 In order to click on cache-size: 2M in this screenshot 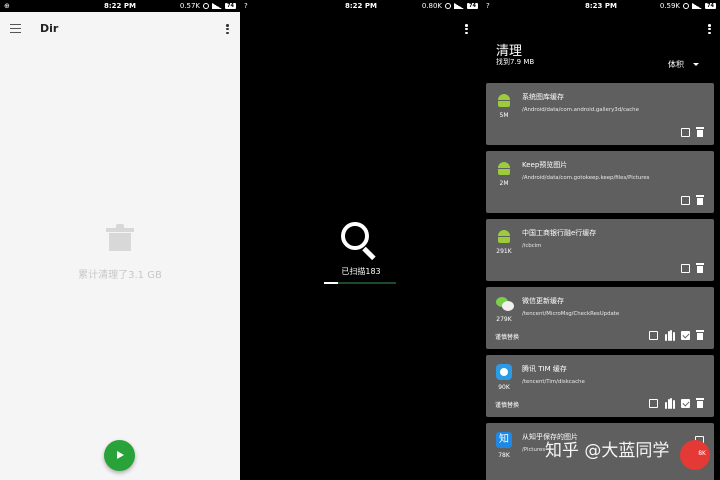, I will do `click(504, 183)`.